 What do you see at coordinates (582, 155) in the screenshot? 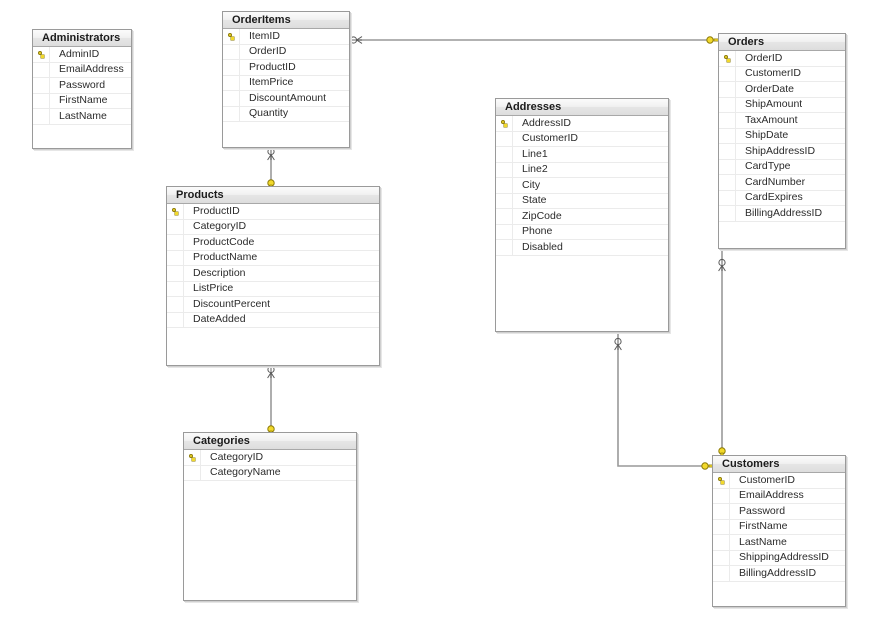
I see `field-row: Line1` at bounding box center [582, 155].